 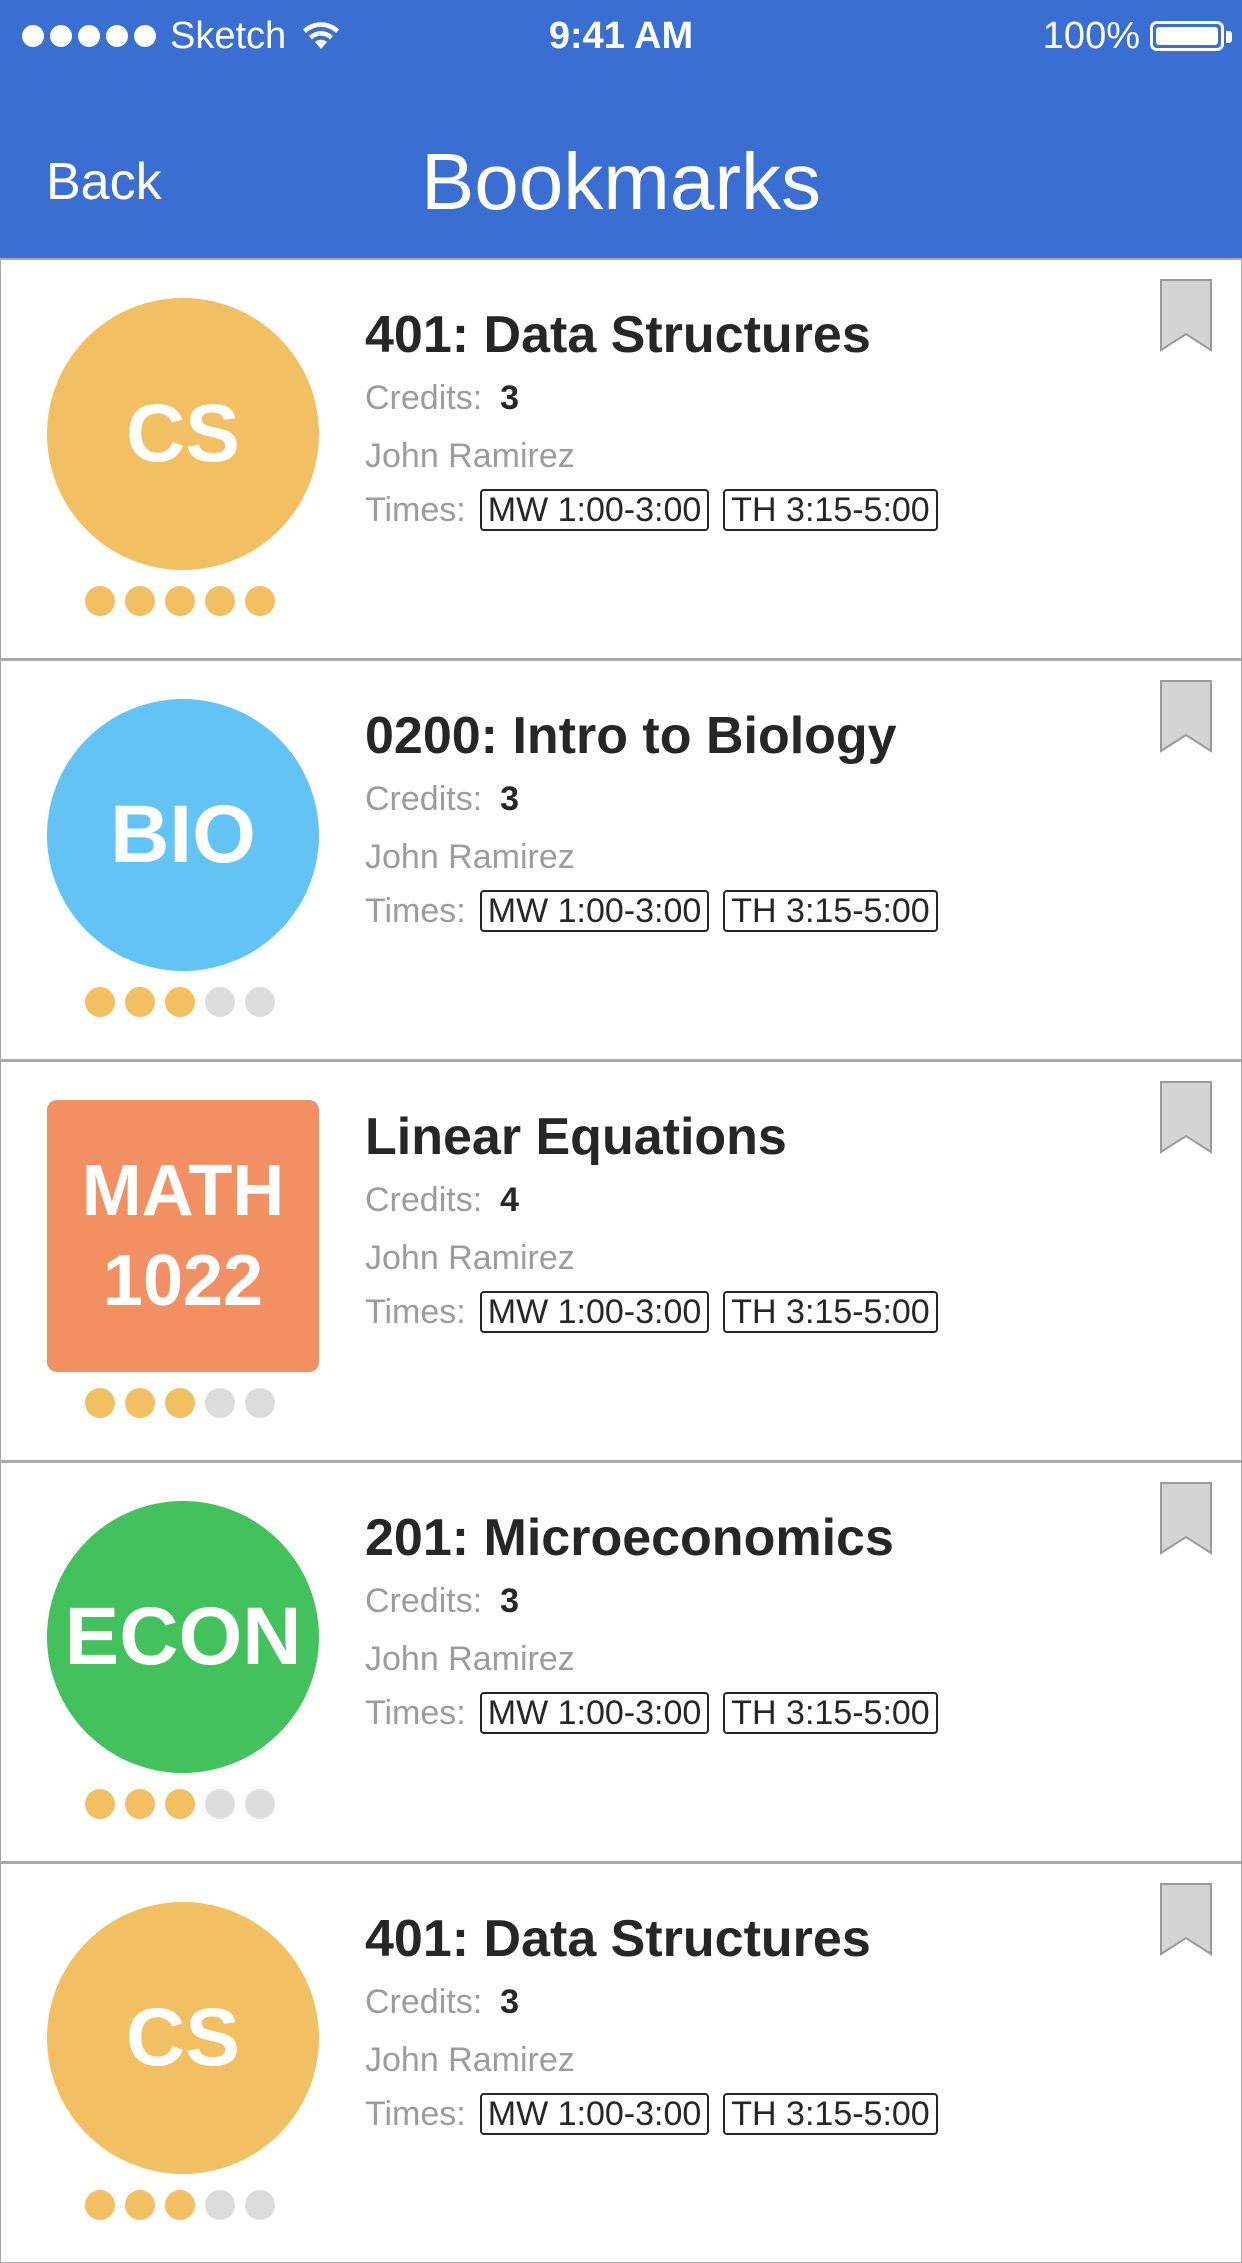 I want to click on course-title: Linear Equations, so click(x=576, y=1137).